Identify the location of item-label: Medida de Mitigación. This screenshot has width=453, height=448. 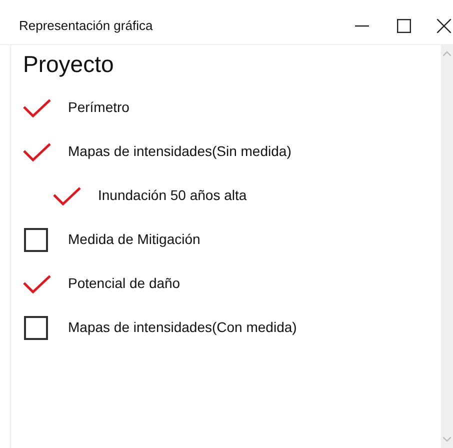
(134, 239).